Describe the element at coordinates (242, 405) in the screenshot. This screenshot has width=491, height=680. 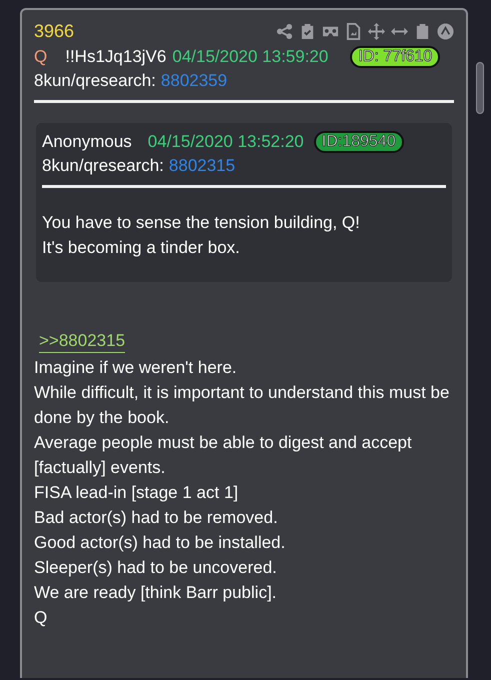
I see `post-text-line: While difficult, it is important to understand this must be done by the book.` at that location.